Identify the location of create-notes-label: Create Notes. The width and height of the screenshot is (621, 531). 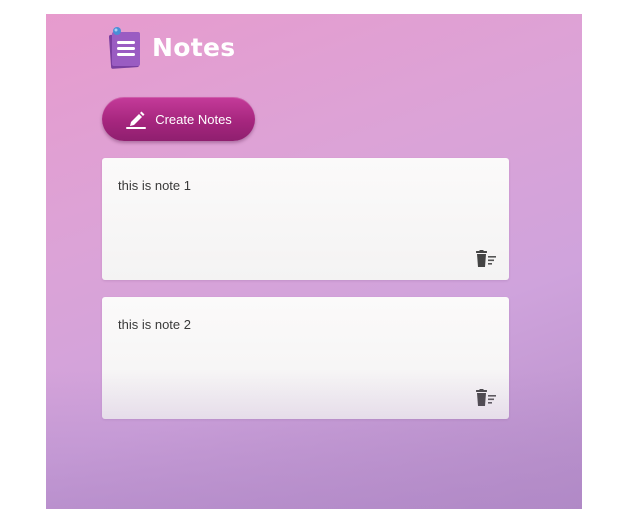
(193, 119).